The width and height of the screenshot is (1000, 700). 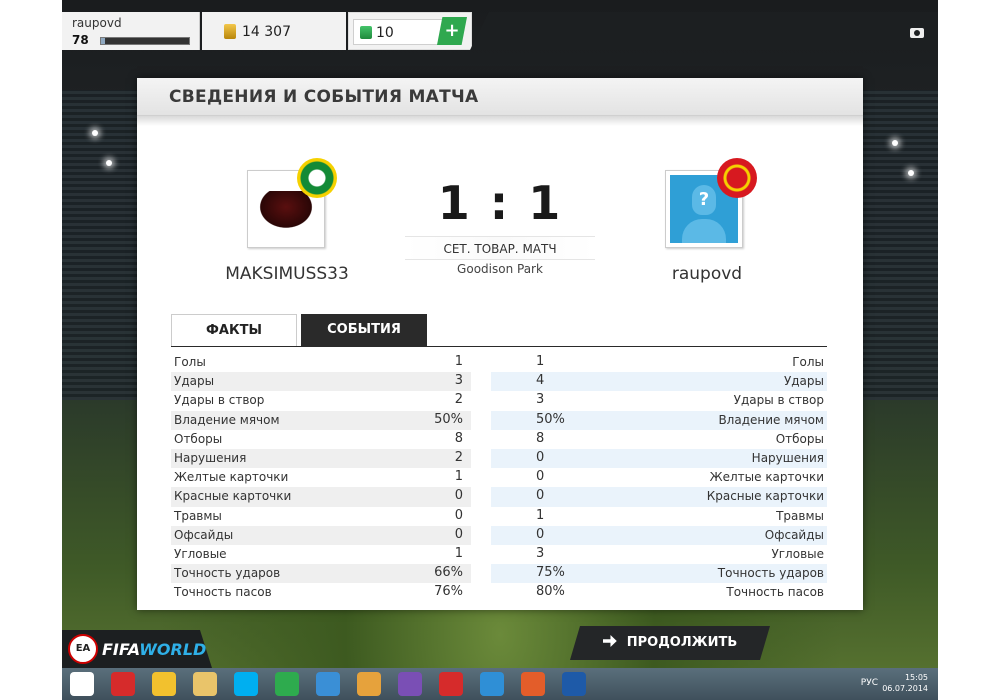 I want to click on stat-label-home: Угловые, so click(x=200, y=553).